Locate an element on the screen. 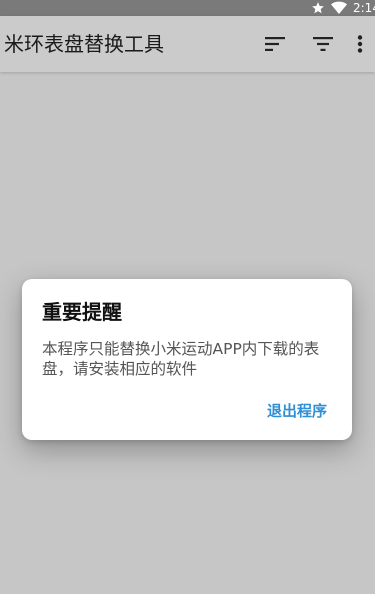  status-time: 2:14 is located at coordinates (364, 8).